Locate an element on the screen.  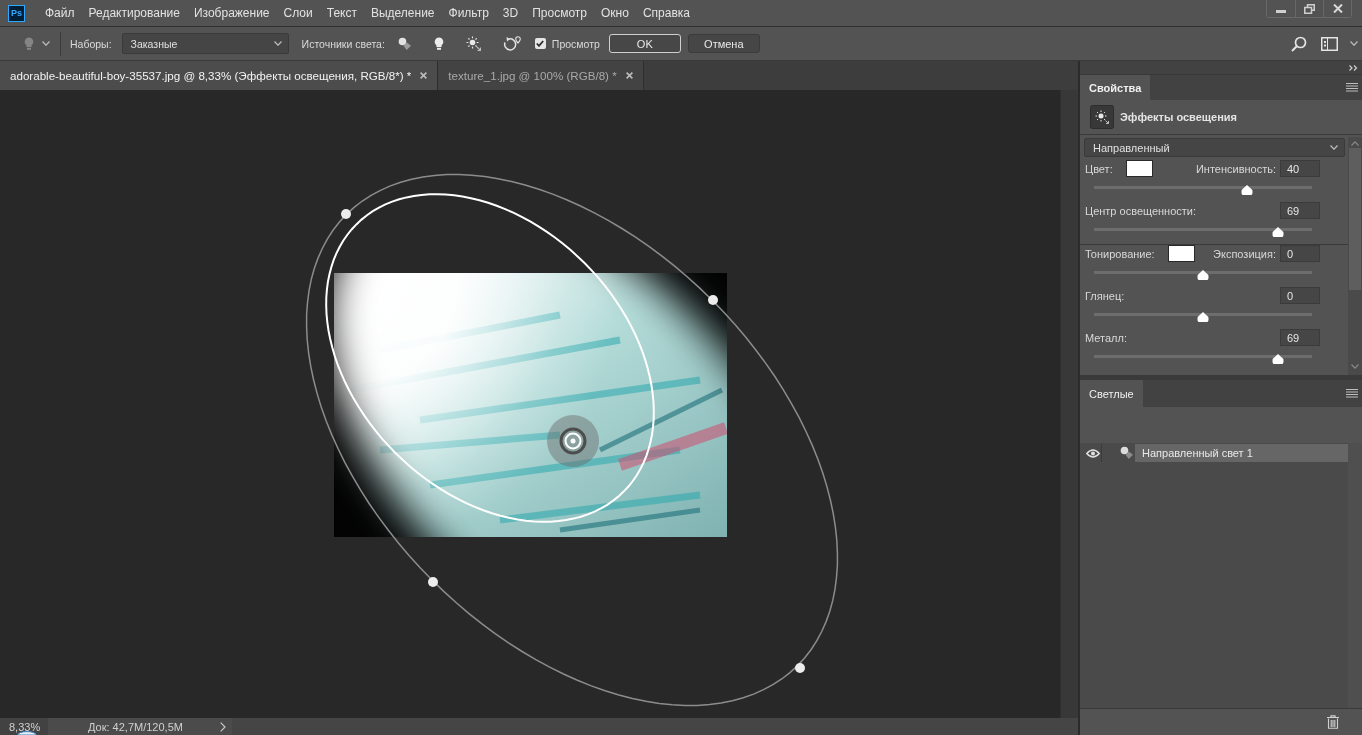
document-size-info: Док: 42,7M/120,5M is located at coordinates (135, 726).